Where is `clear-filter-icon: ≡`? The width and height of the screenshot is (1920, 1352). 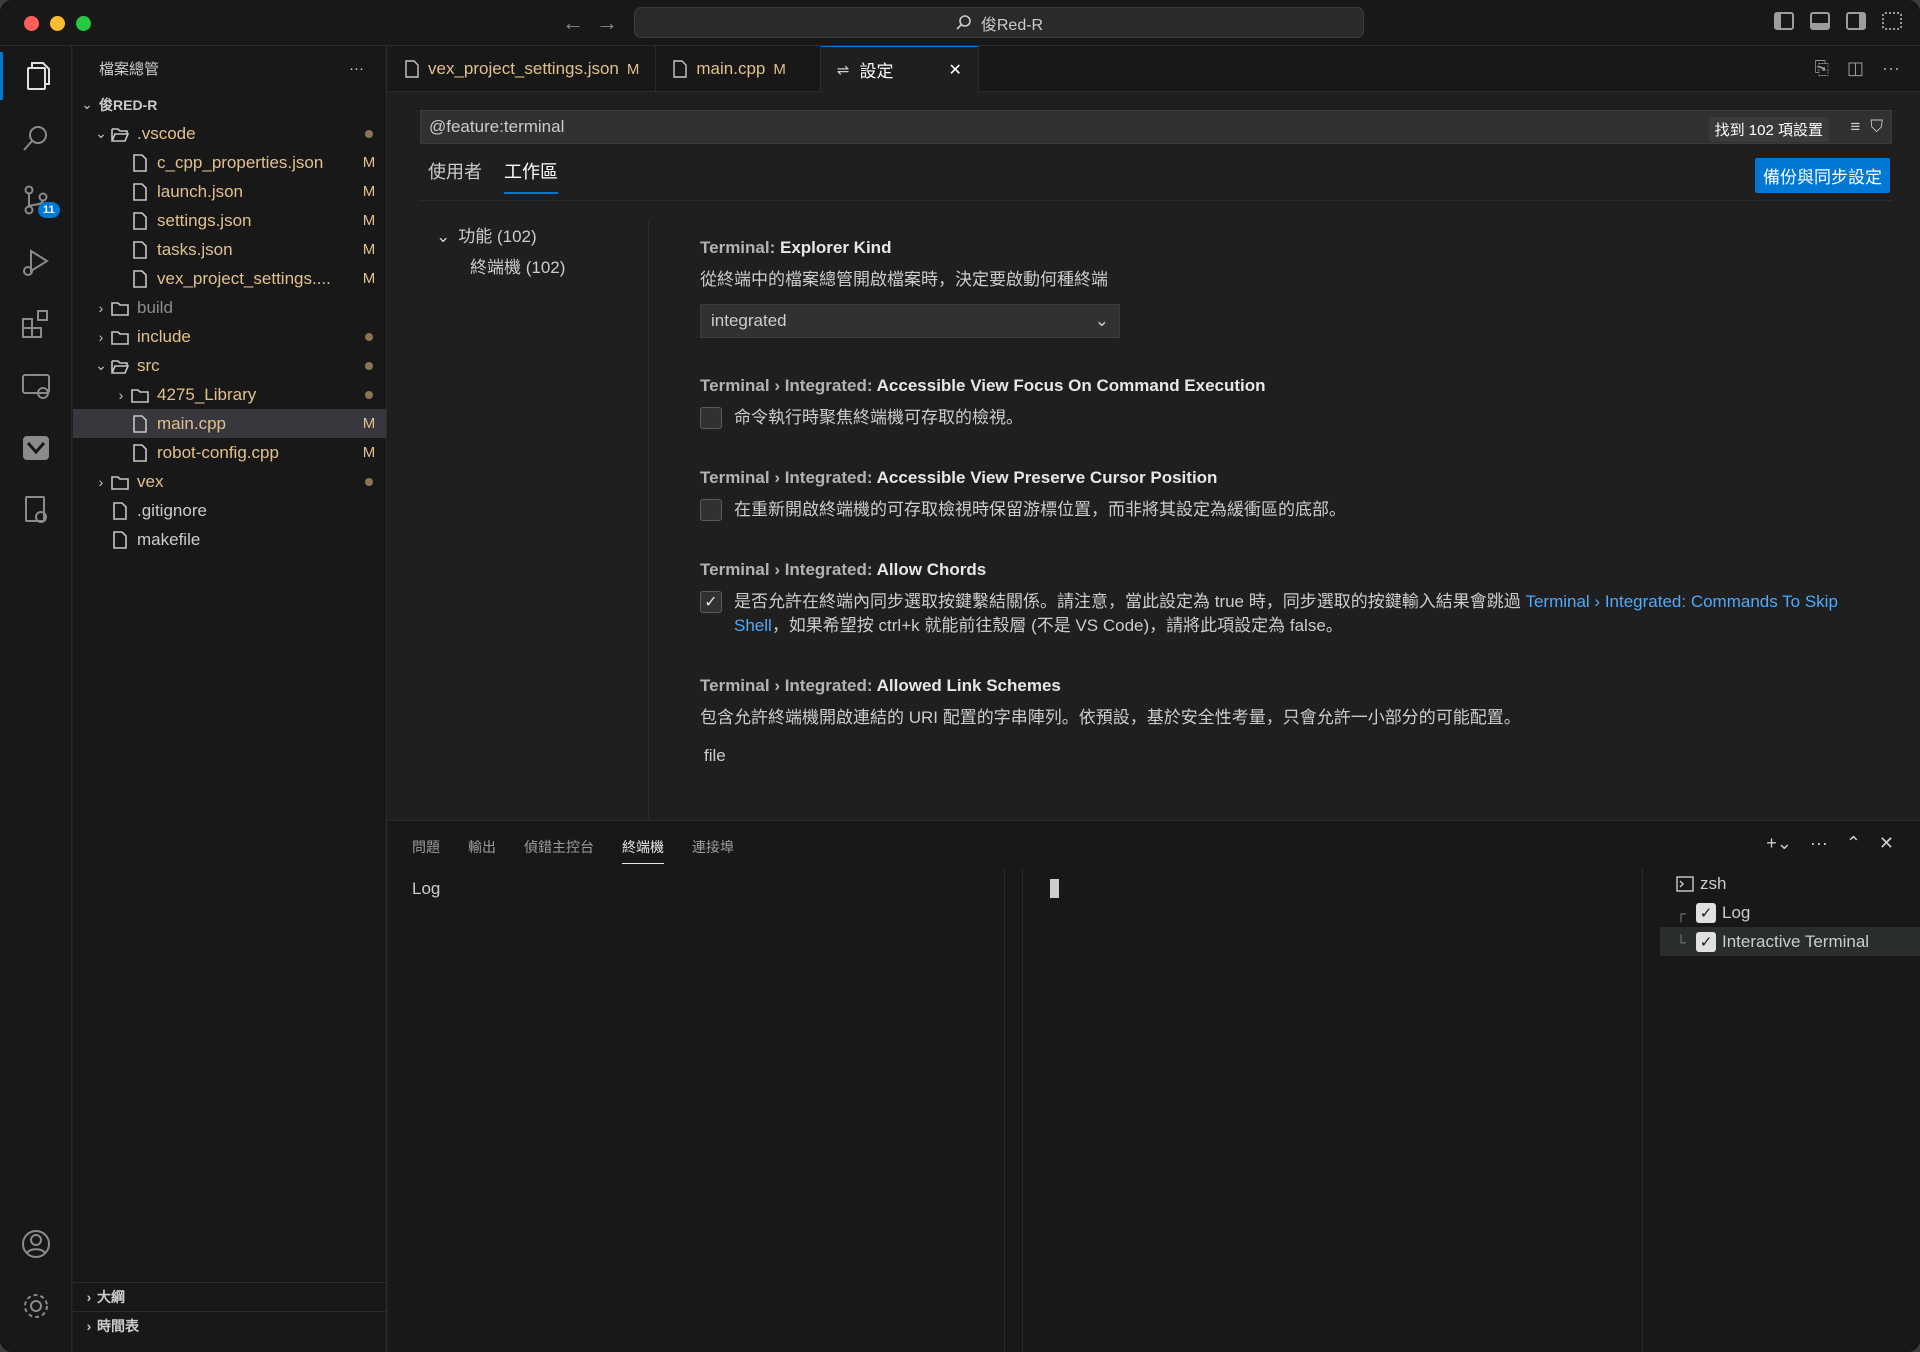 clear-filter-icon: ≡ is located at coordinates (1855, 127).